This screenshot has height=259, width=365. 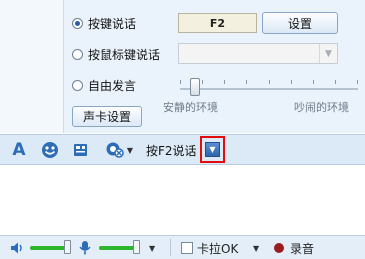 What do you see at coordinates (258, 53) in the screenshot?
I see `mouse-key-select: ▼` at bounding box center [258, 53].